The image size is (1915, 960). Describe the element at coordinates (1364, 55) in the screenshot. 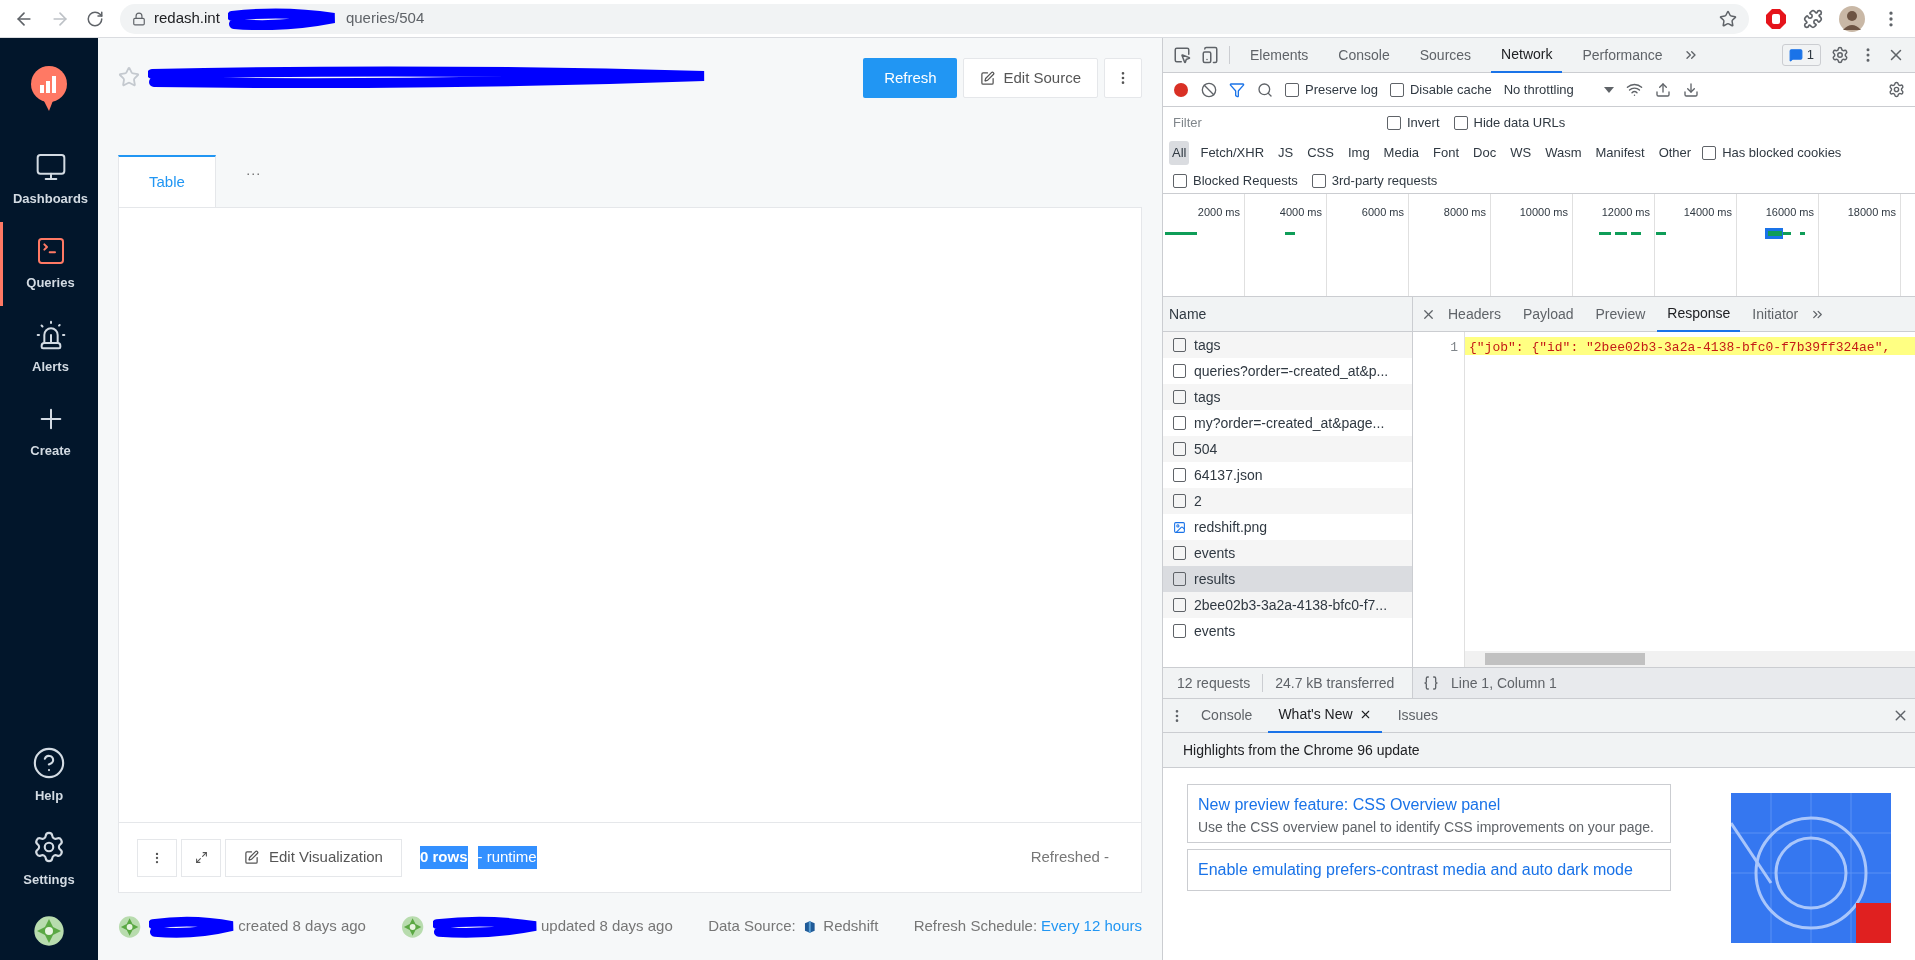

I see `devtools-tab: Console` at that location.